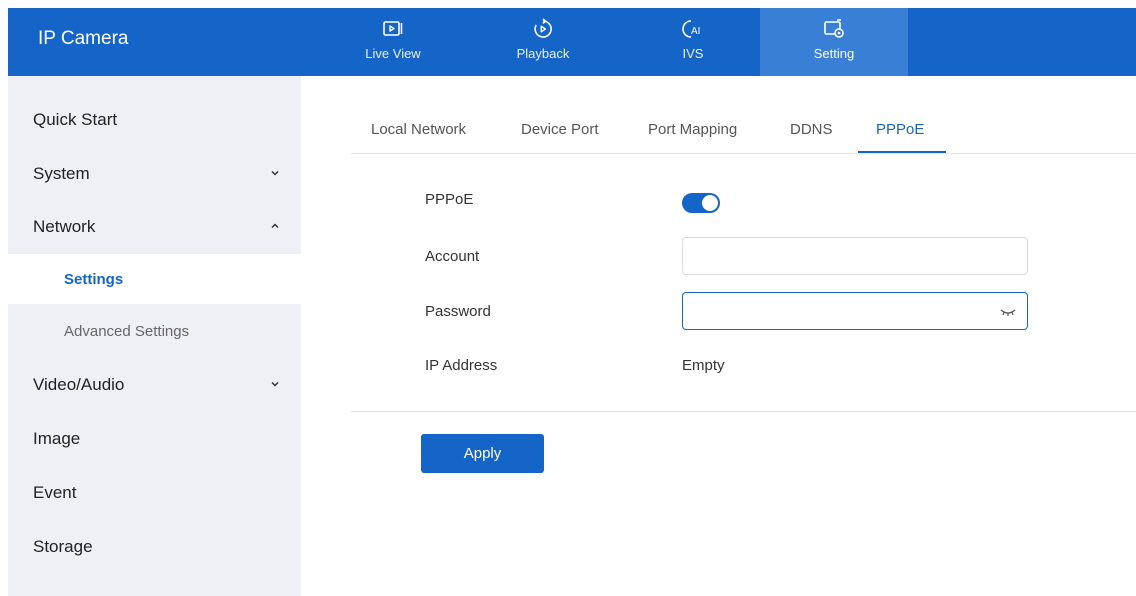 This screenshot has width=1136, height=596. I want to click on nav-playback: Playback, so click(543, 42).